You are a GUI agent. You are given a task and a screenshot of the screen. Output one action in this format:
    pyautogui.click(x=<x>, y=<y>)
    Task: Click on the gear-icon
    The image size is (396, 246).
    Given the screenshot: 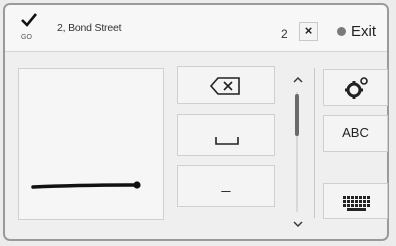 What is the action you would take?
    pyautogui.click(x=356, y=88)
    